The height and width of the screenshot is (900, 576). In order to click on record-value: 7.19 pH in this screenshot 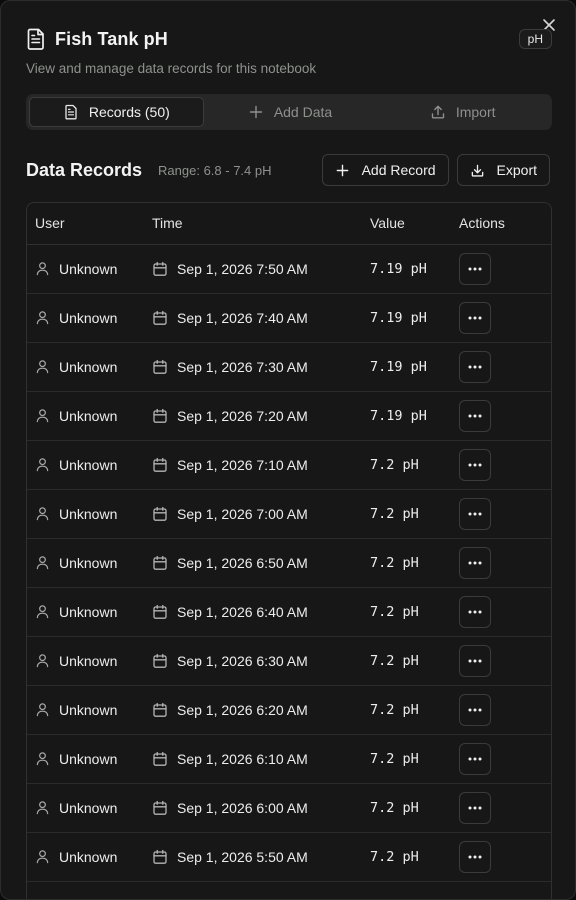, I will do `click(398, 367)`.